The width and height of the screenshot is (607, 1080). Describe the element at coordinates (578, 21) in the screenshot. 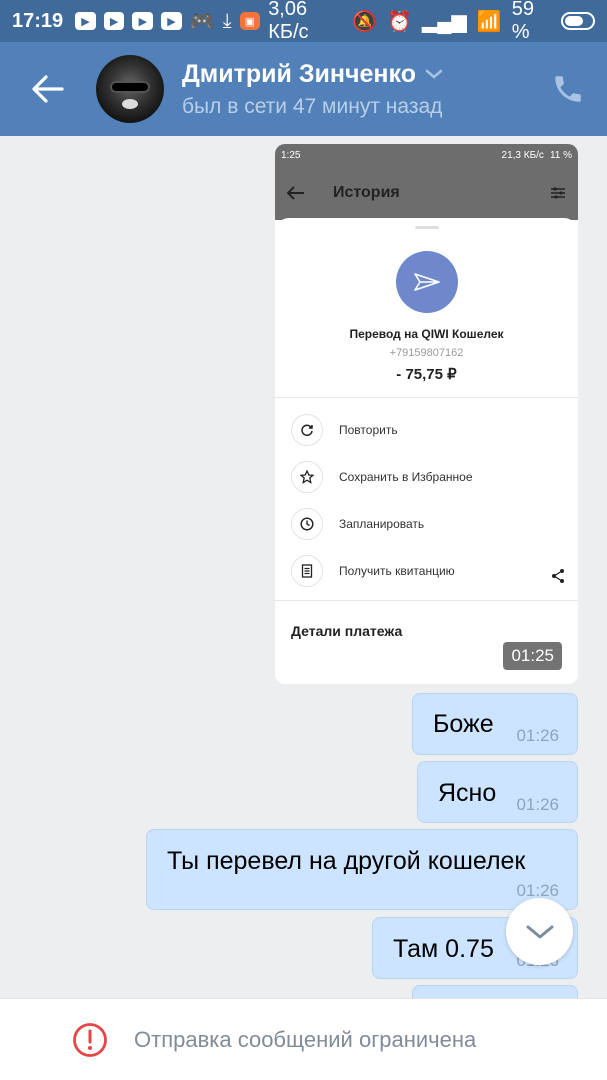

I see `battery-icon` at that location.